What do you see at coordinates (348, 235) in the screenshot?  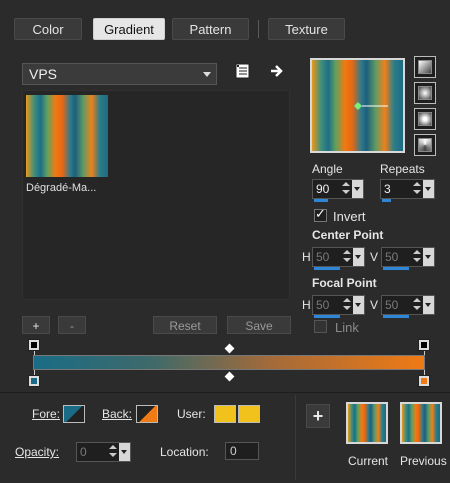 I see `center-point-label: Center Point` at bounding box center [348, 235].